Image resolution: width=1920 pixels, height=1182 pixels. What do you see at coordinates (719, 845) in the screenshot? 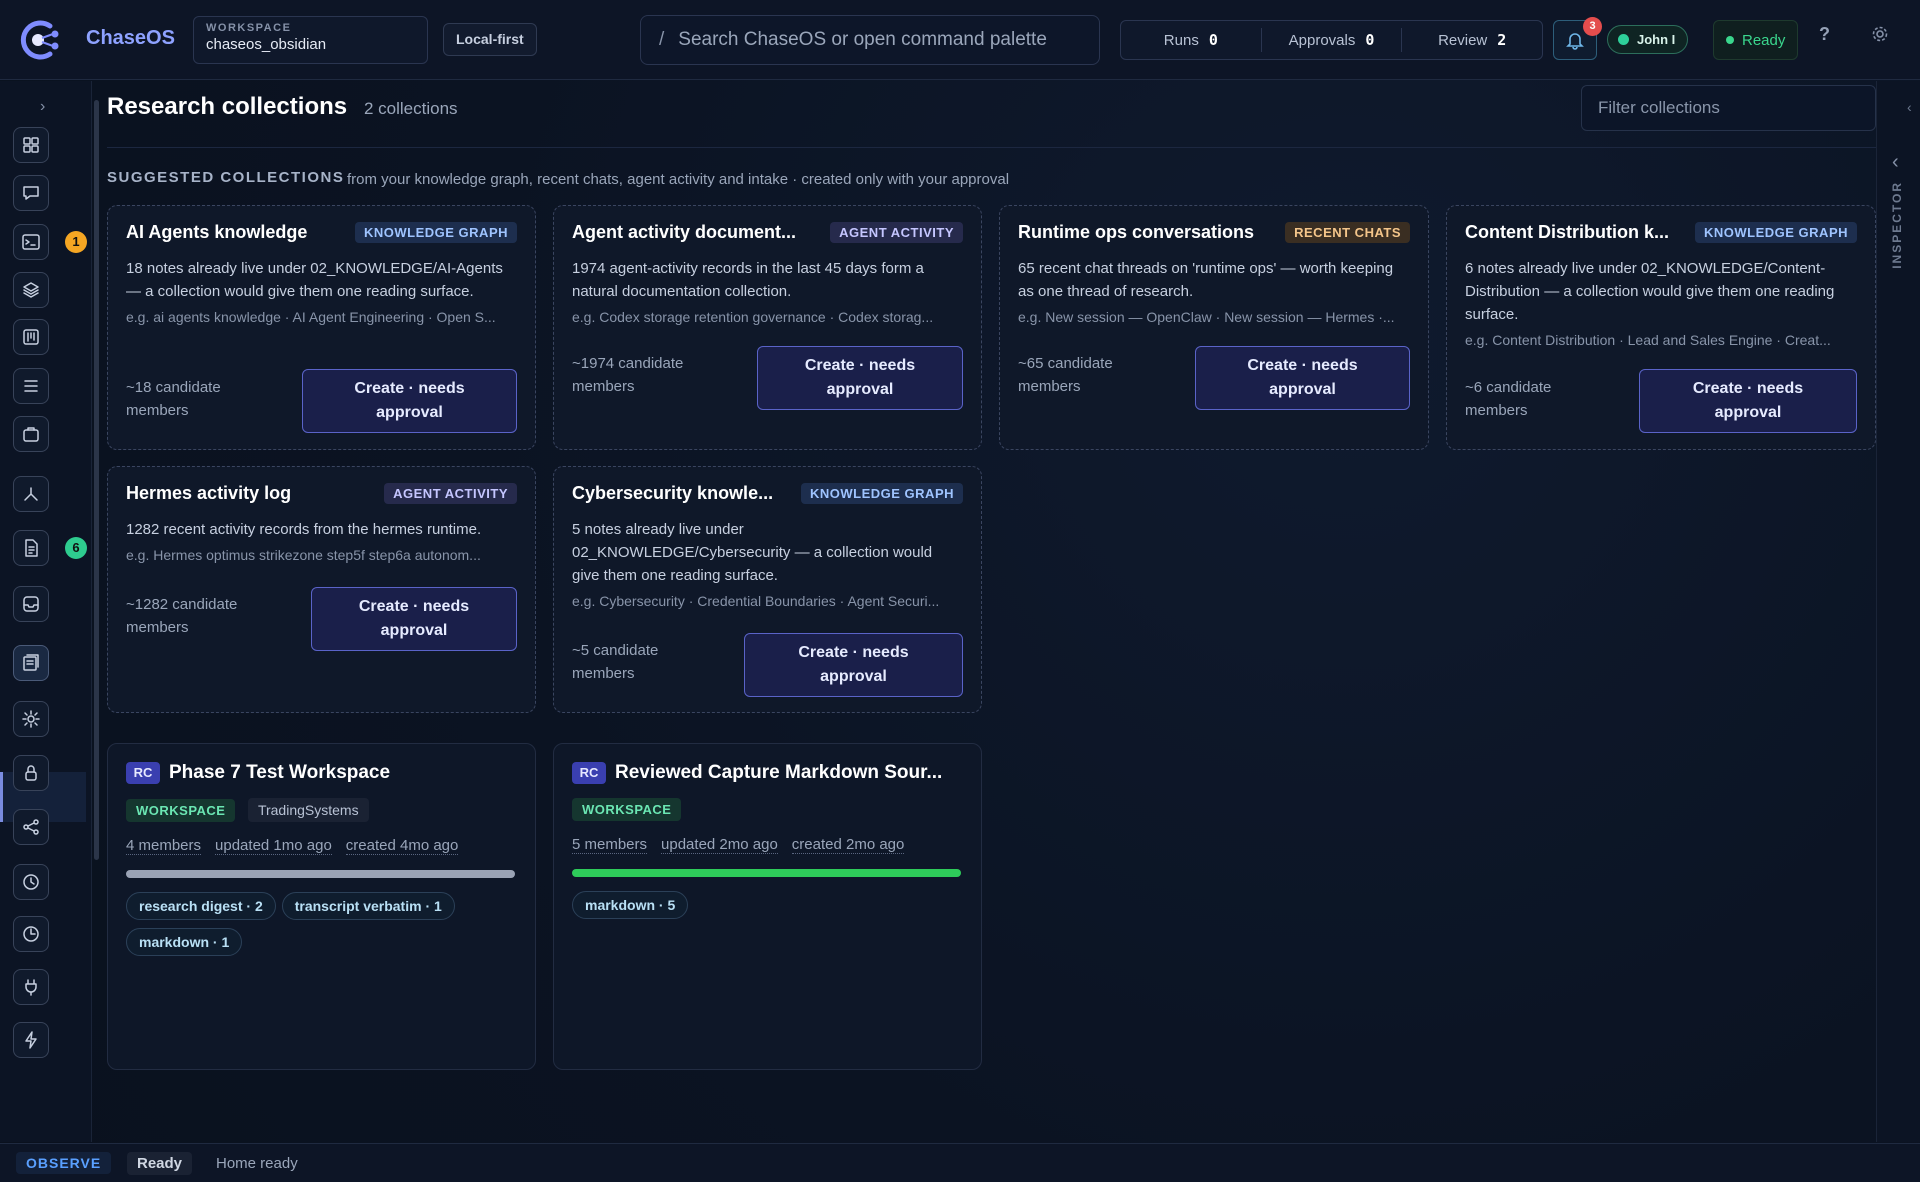
I see `updated-time: updated 2mo ago` at bounding box center [719, 845].